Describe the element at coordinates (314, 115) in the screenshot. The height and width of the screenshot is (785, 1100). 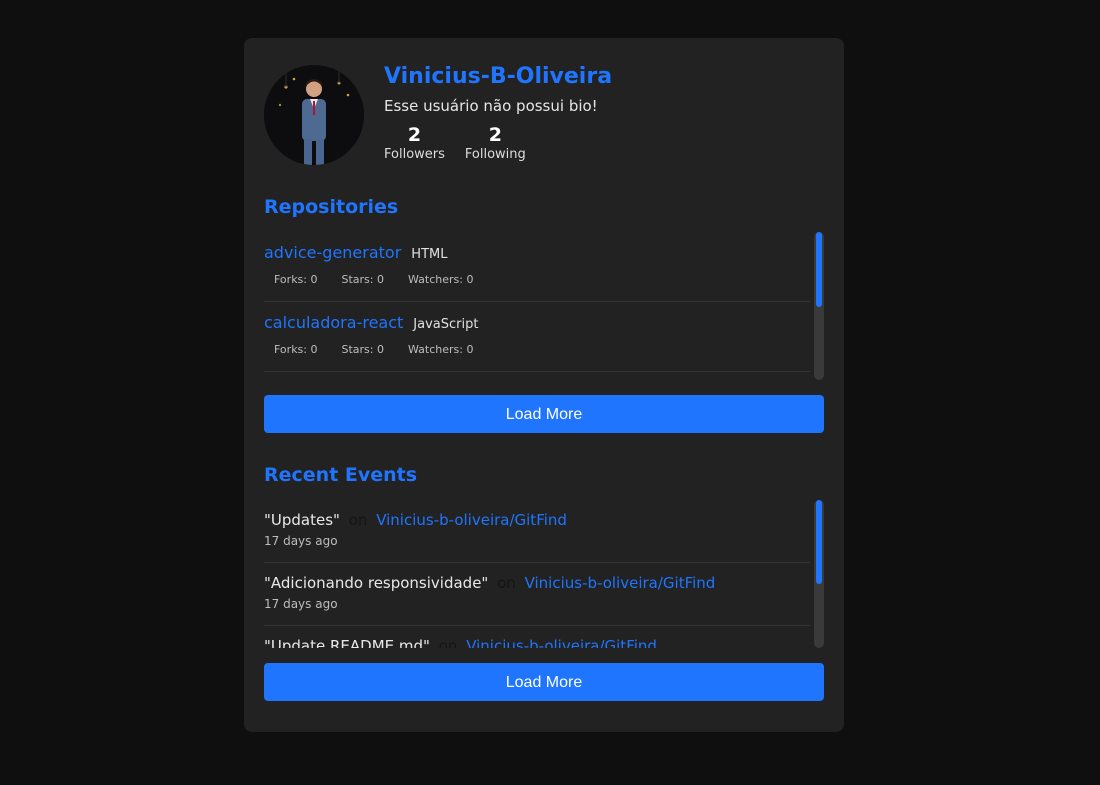
I see `avatar` at that location.